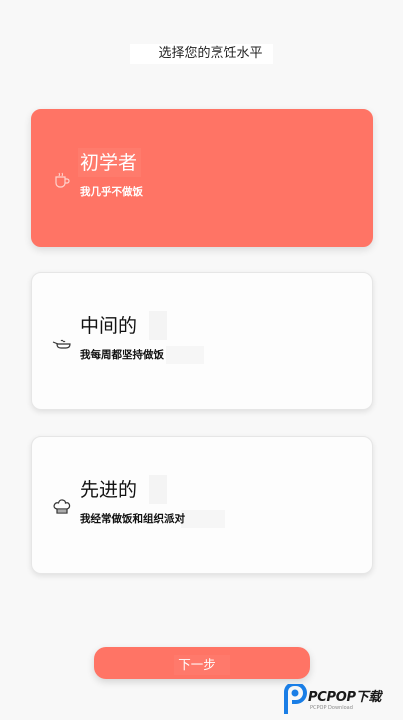 The width and height of the screenshot is (403, 720). I want to click on level-description: 我每周都坚持做饭, so click(141, 355).